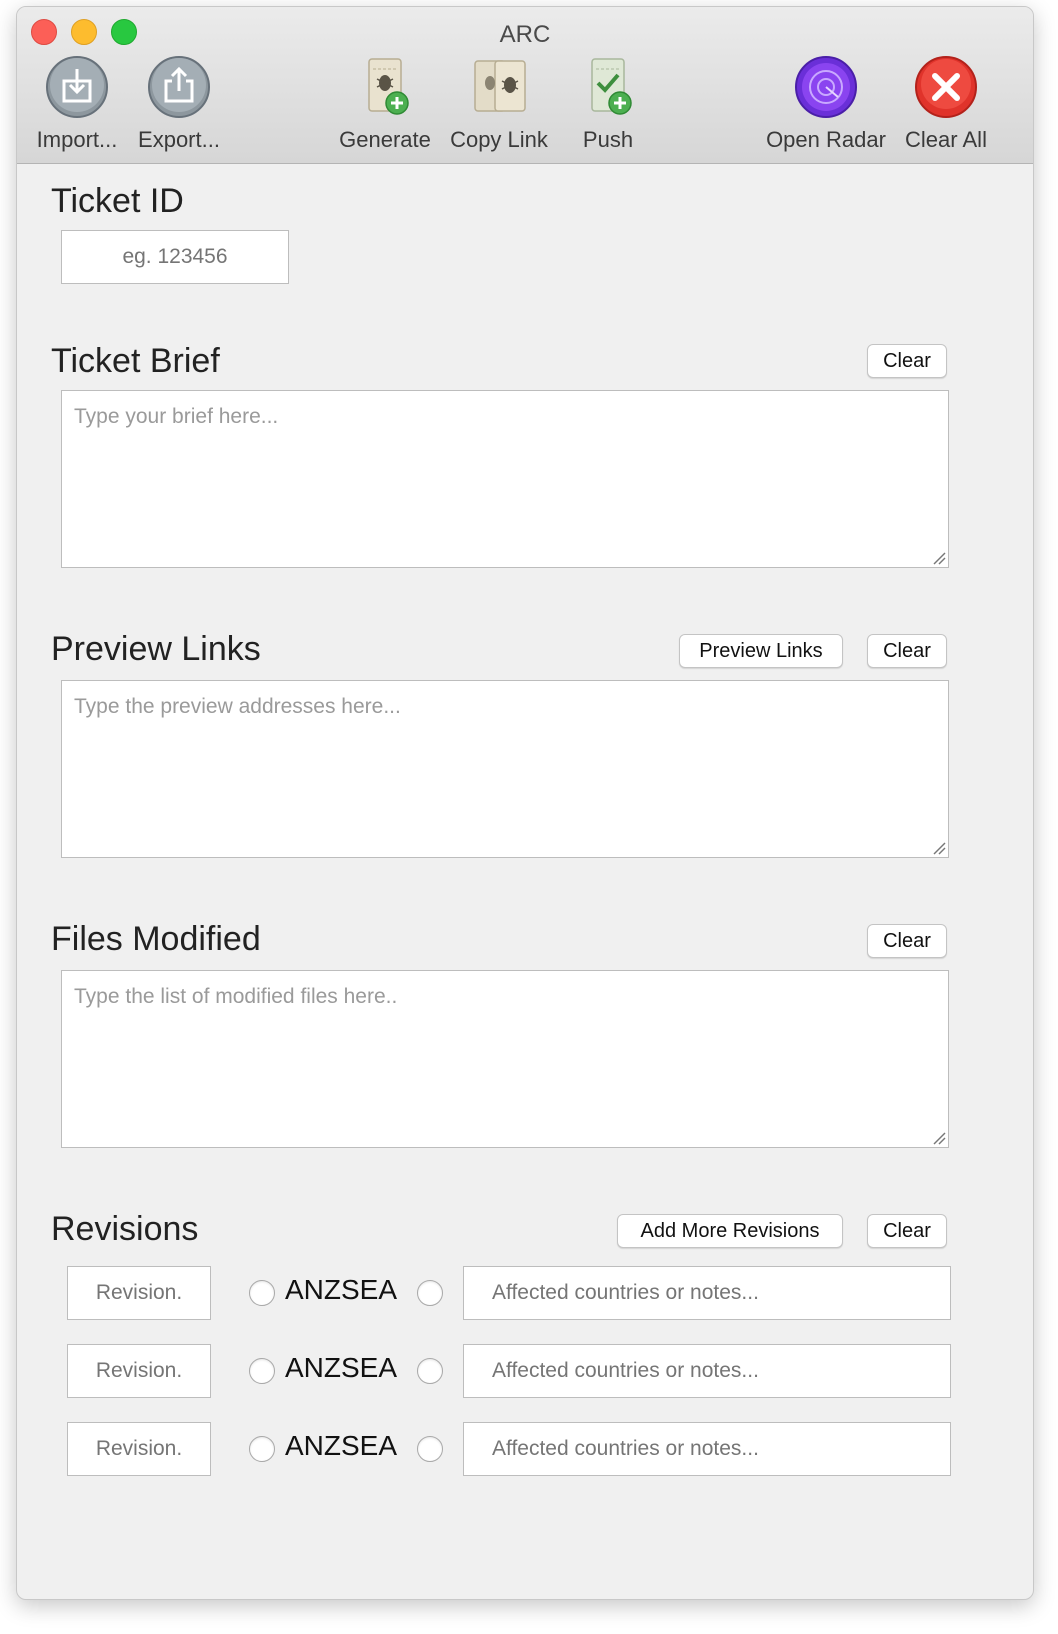 The height and width of the screenshot is (1634, 1058). I want to click on push-button: Push, so click(608, 104).